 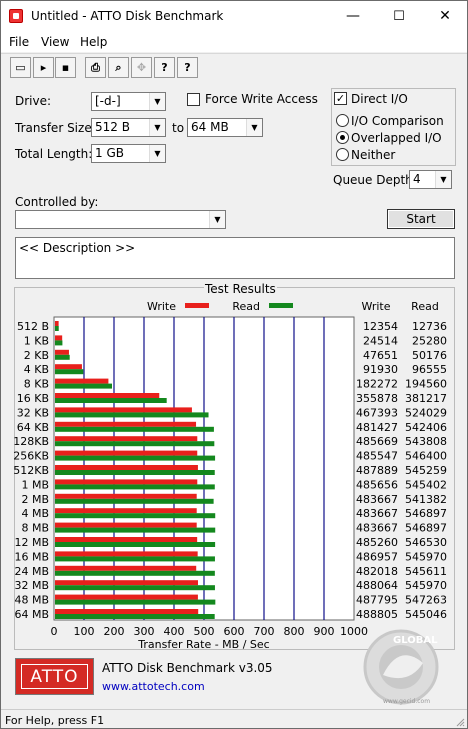 I want to click on watermark-text: GLOBAL, so click(x=415, y=640).